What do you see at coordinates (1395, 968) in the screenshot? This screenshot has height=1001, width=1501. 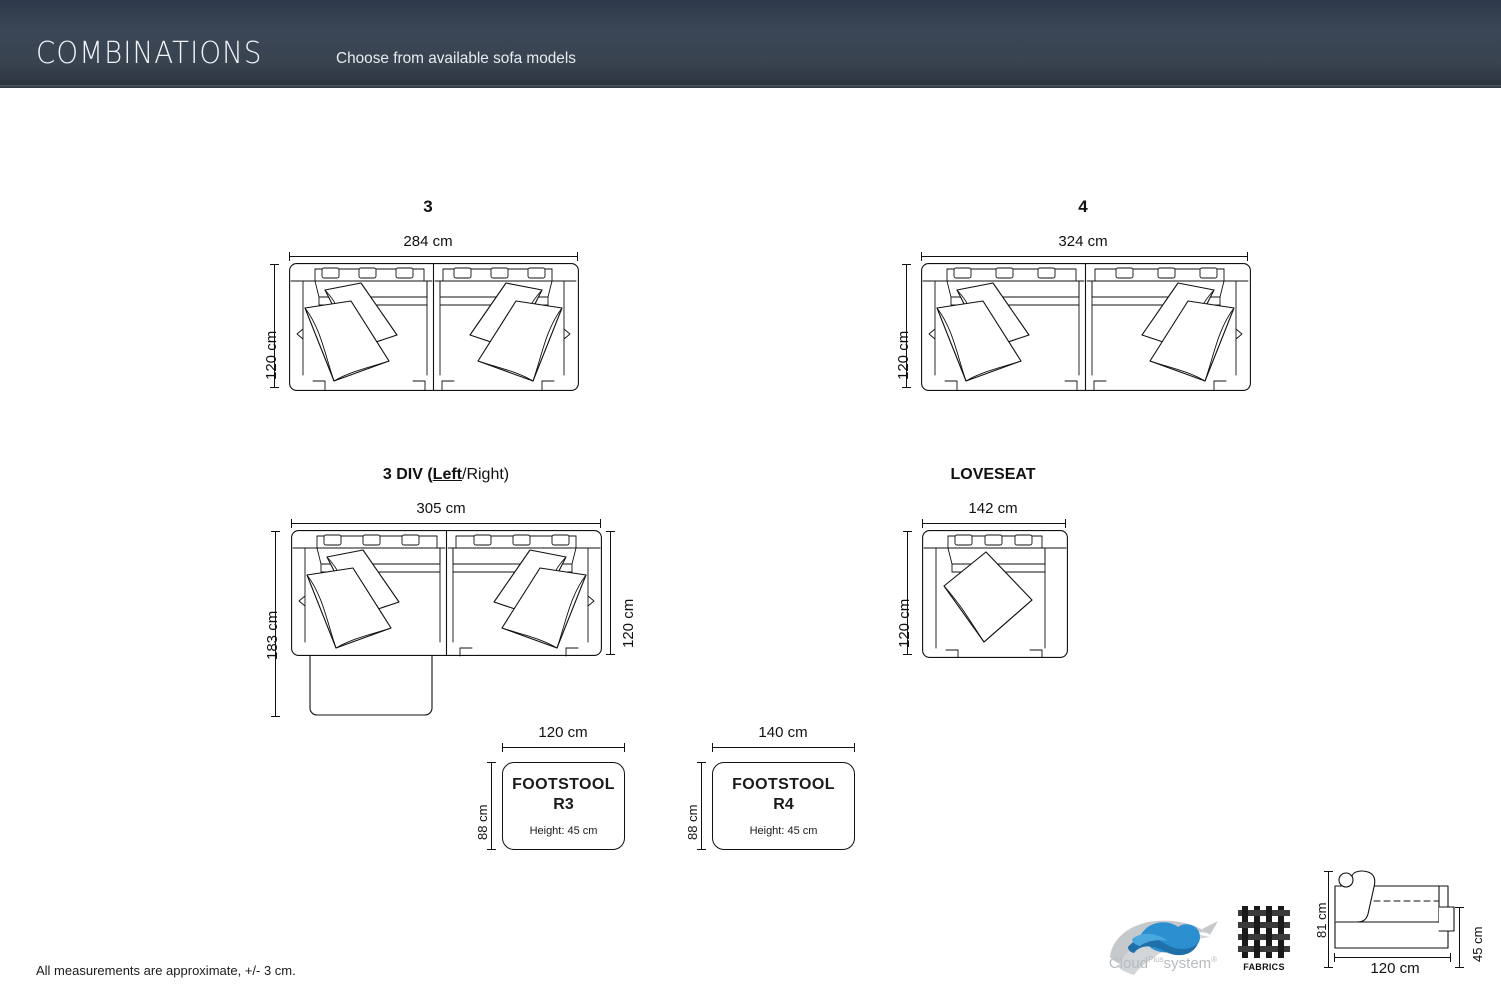 I see `dim-width-side: 120 cm` at bounding box center [1395, 968].